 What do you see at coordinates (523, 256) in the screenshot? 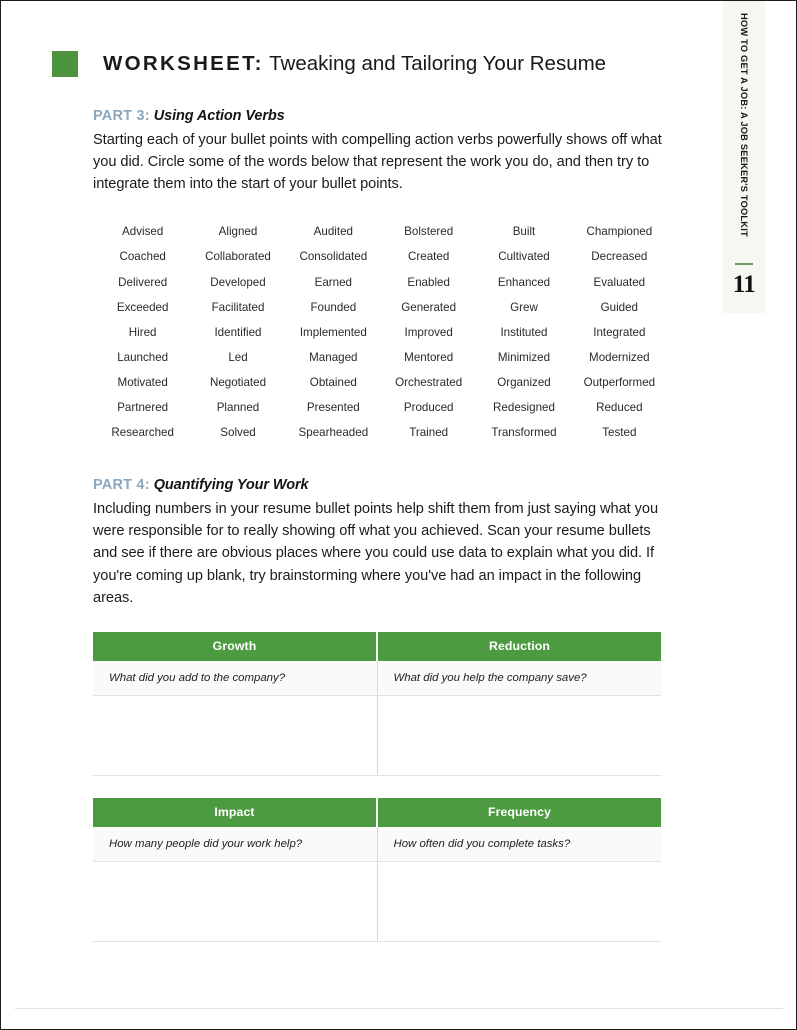
I see `action-verb: Cultivated` at bounding box center [523, 256].